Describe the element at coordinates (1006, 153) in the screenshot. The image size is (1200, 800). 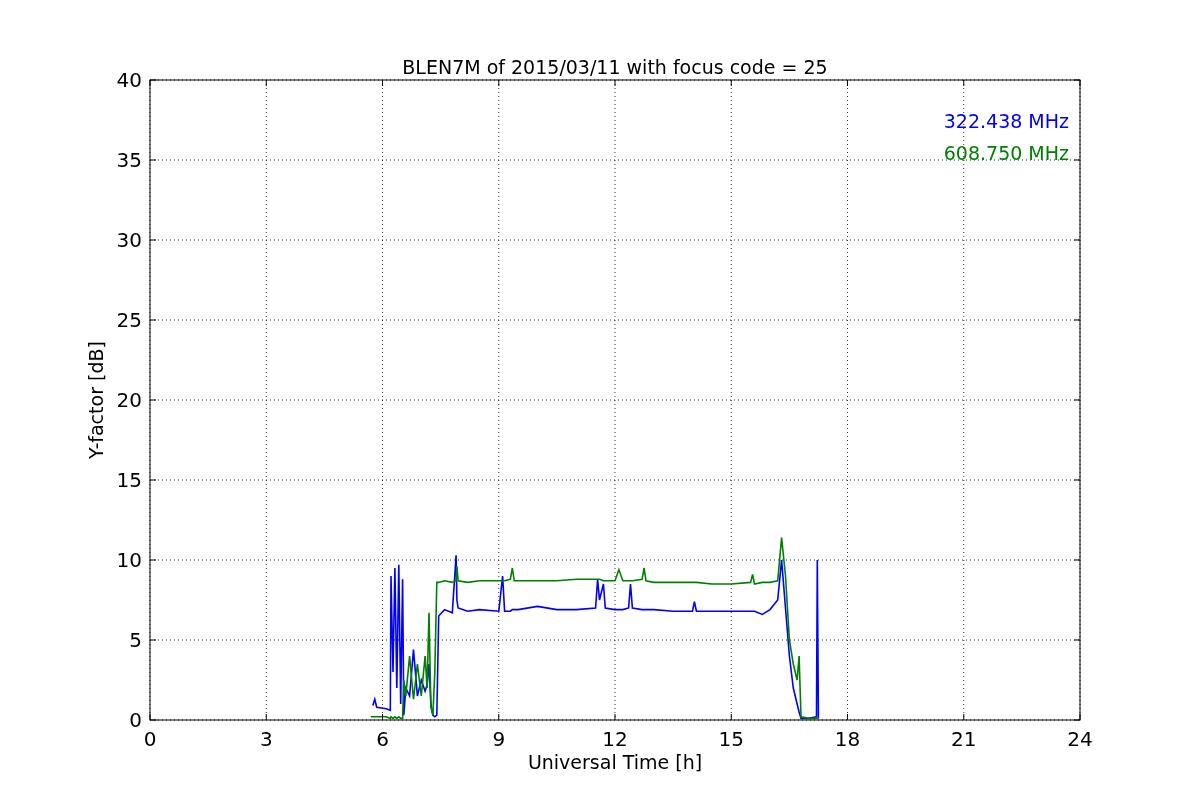
I see `series-label: 608.750 MHz` at that location.